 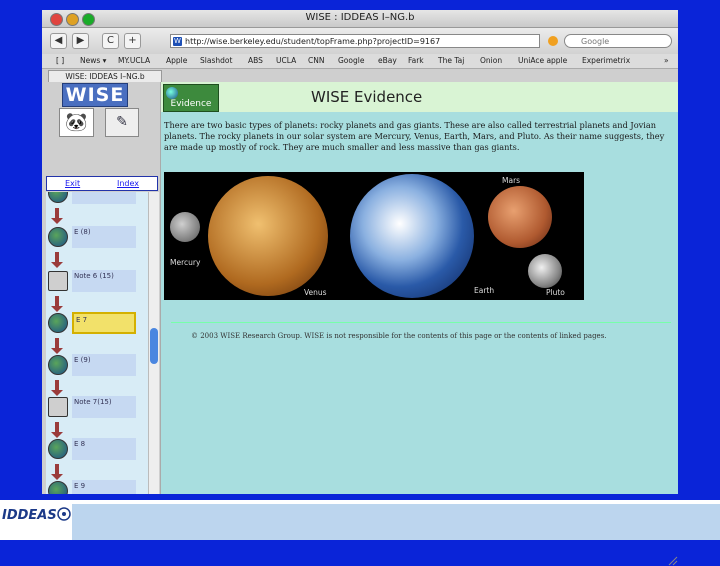 I want to click on step-label: E (9), so click(x=104, y=365).